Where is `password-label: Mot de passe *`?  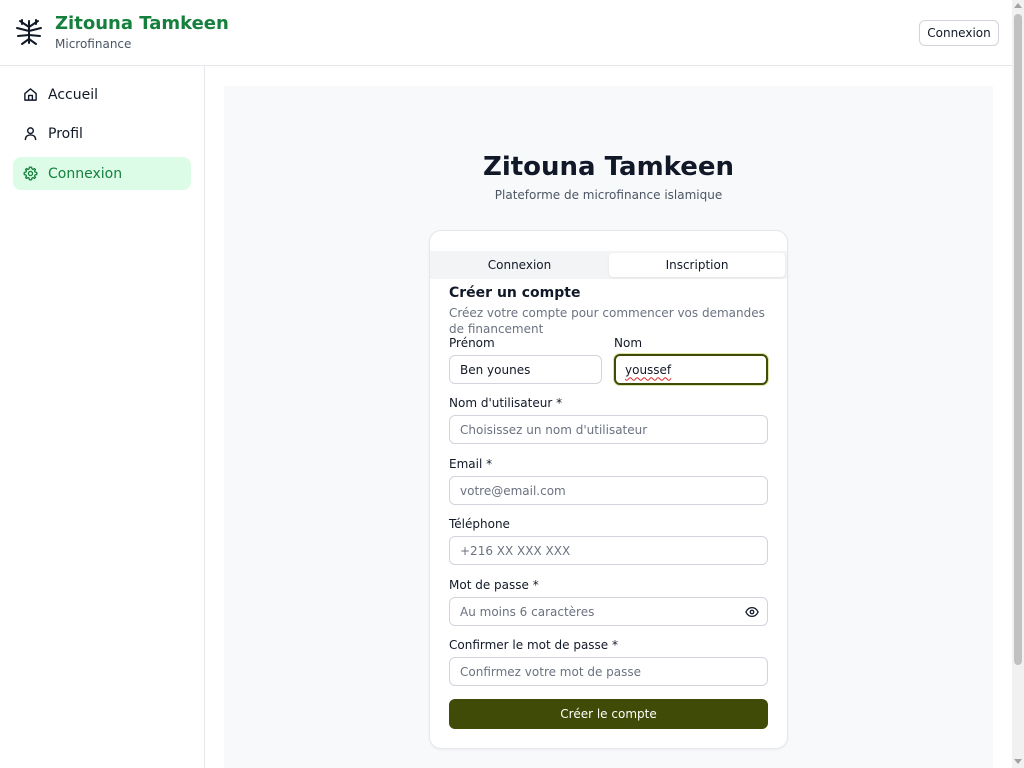
password-label: Mot de passe * is located at coordinates (494, 585).